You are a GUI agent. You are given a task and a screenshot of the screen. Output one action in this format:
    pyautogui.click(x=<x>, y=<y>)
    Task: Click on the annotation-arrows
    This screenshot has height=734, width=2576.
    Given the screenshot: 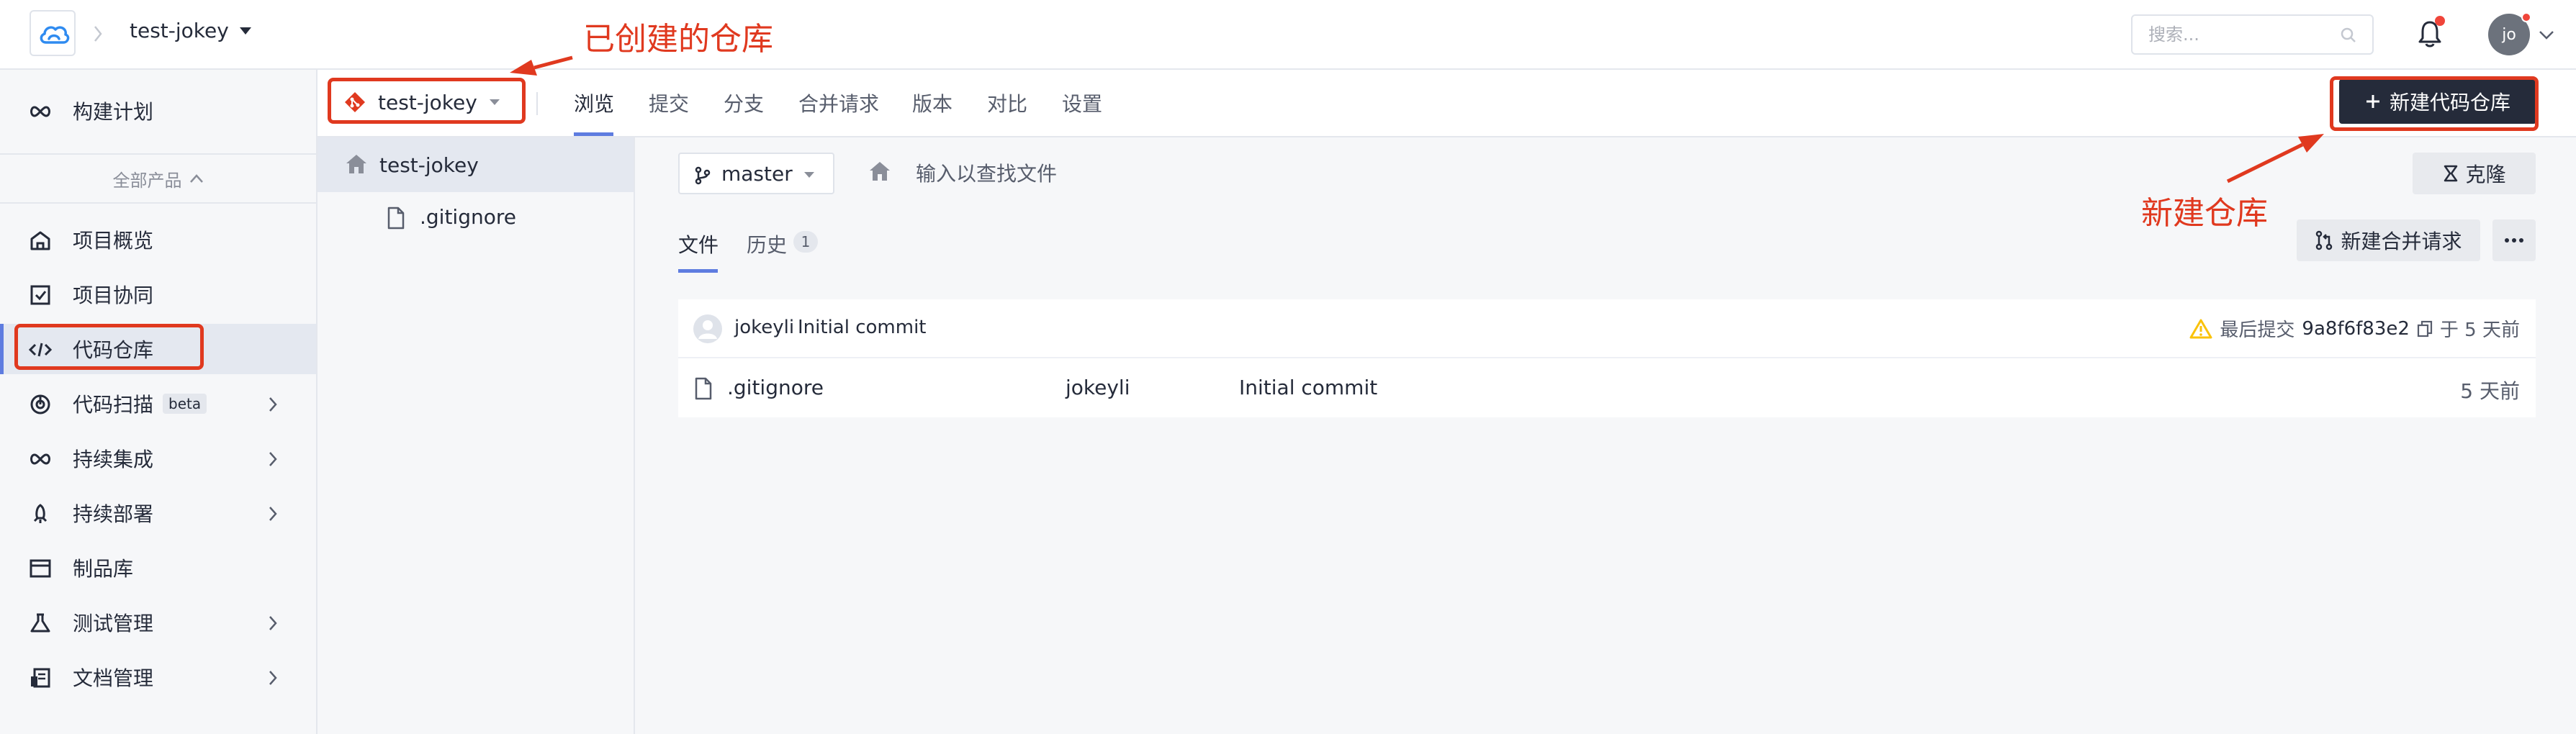 What is the action you would take?
    pyautogui.click(x=1417, y=119)
    